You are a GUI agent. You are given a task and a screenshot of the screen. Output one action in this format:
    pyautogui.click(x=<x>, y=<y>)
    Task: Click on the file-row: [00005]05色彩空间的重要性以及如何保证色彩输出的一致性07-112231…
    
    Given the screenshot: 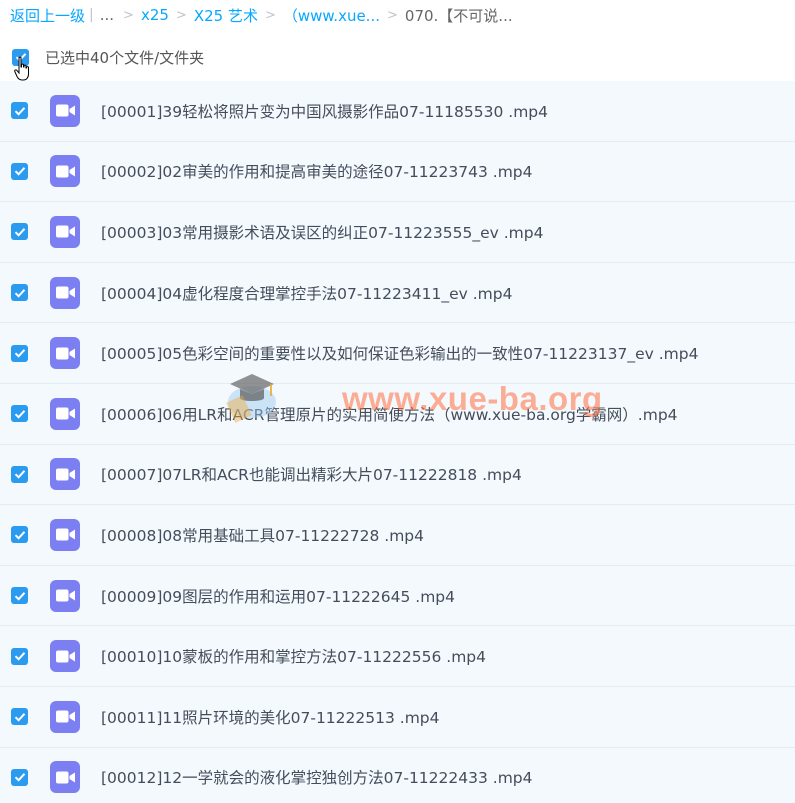 What is the action you would take?
    pyautogui.click(x=397, y=353)
    